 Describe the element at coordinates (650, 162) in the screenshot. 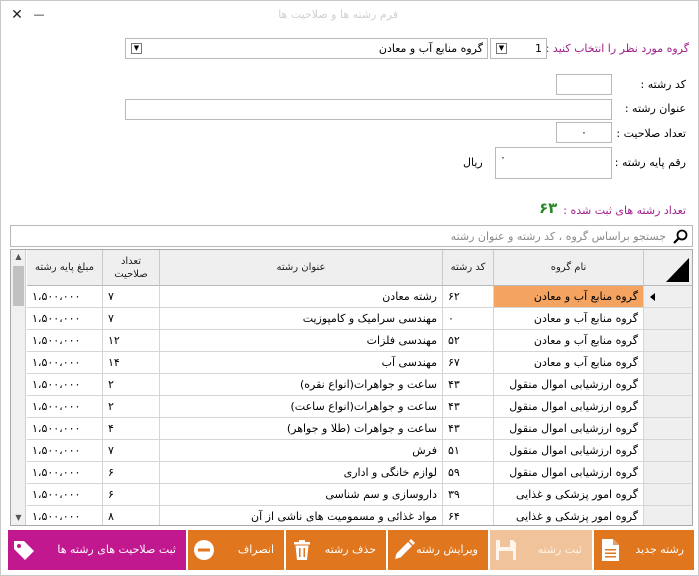

I see `base-amount-label: رقم پایه رشته :` at that location.